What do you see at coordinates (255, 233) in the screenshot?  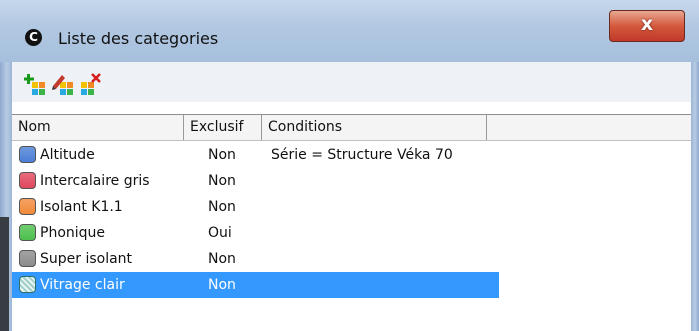 I see `table-row: Phonique Oui` at bounding box center [255, 233].